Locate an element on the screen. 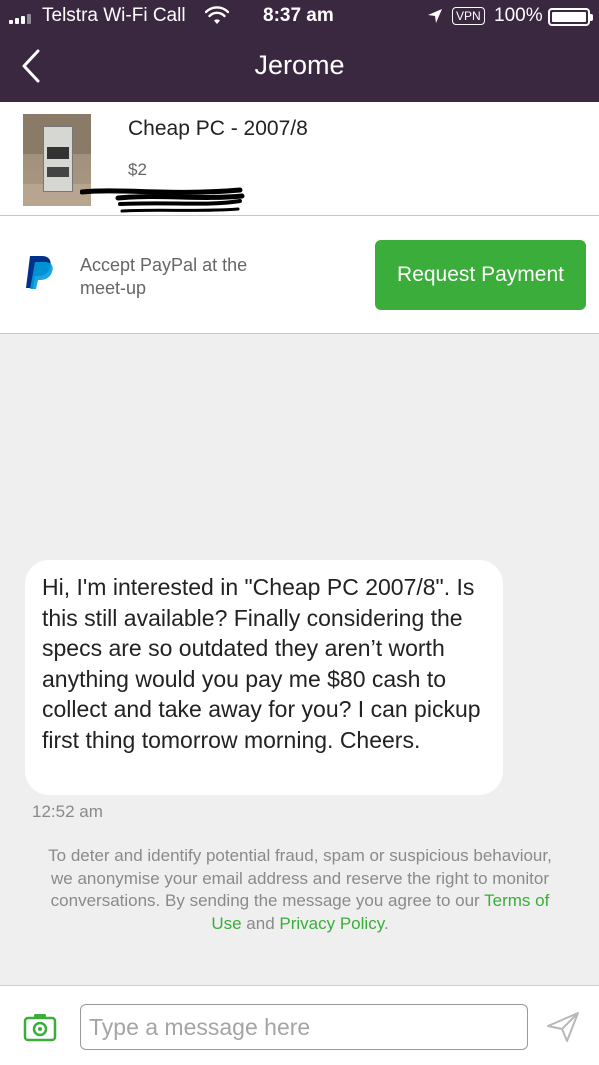 Image resolution: width=599 pixels, height=1065 pixels. listing-price: $2 is located at coordinates (137, 169).